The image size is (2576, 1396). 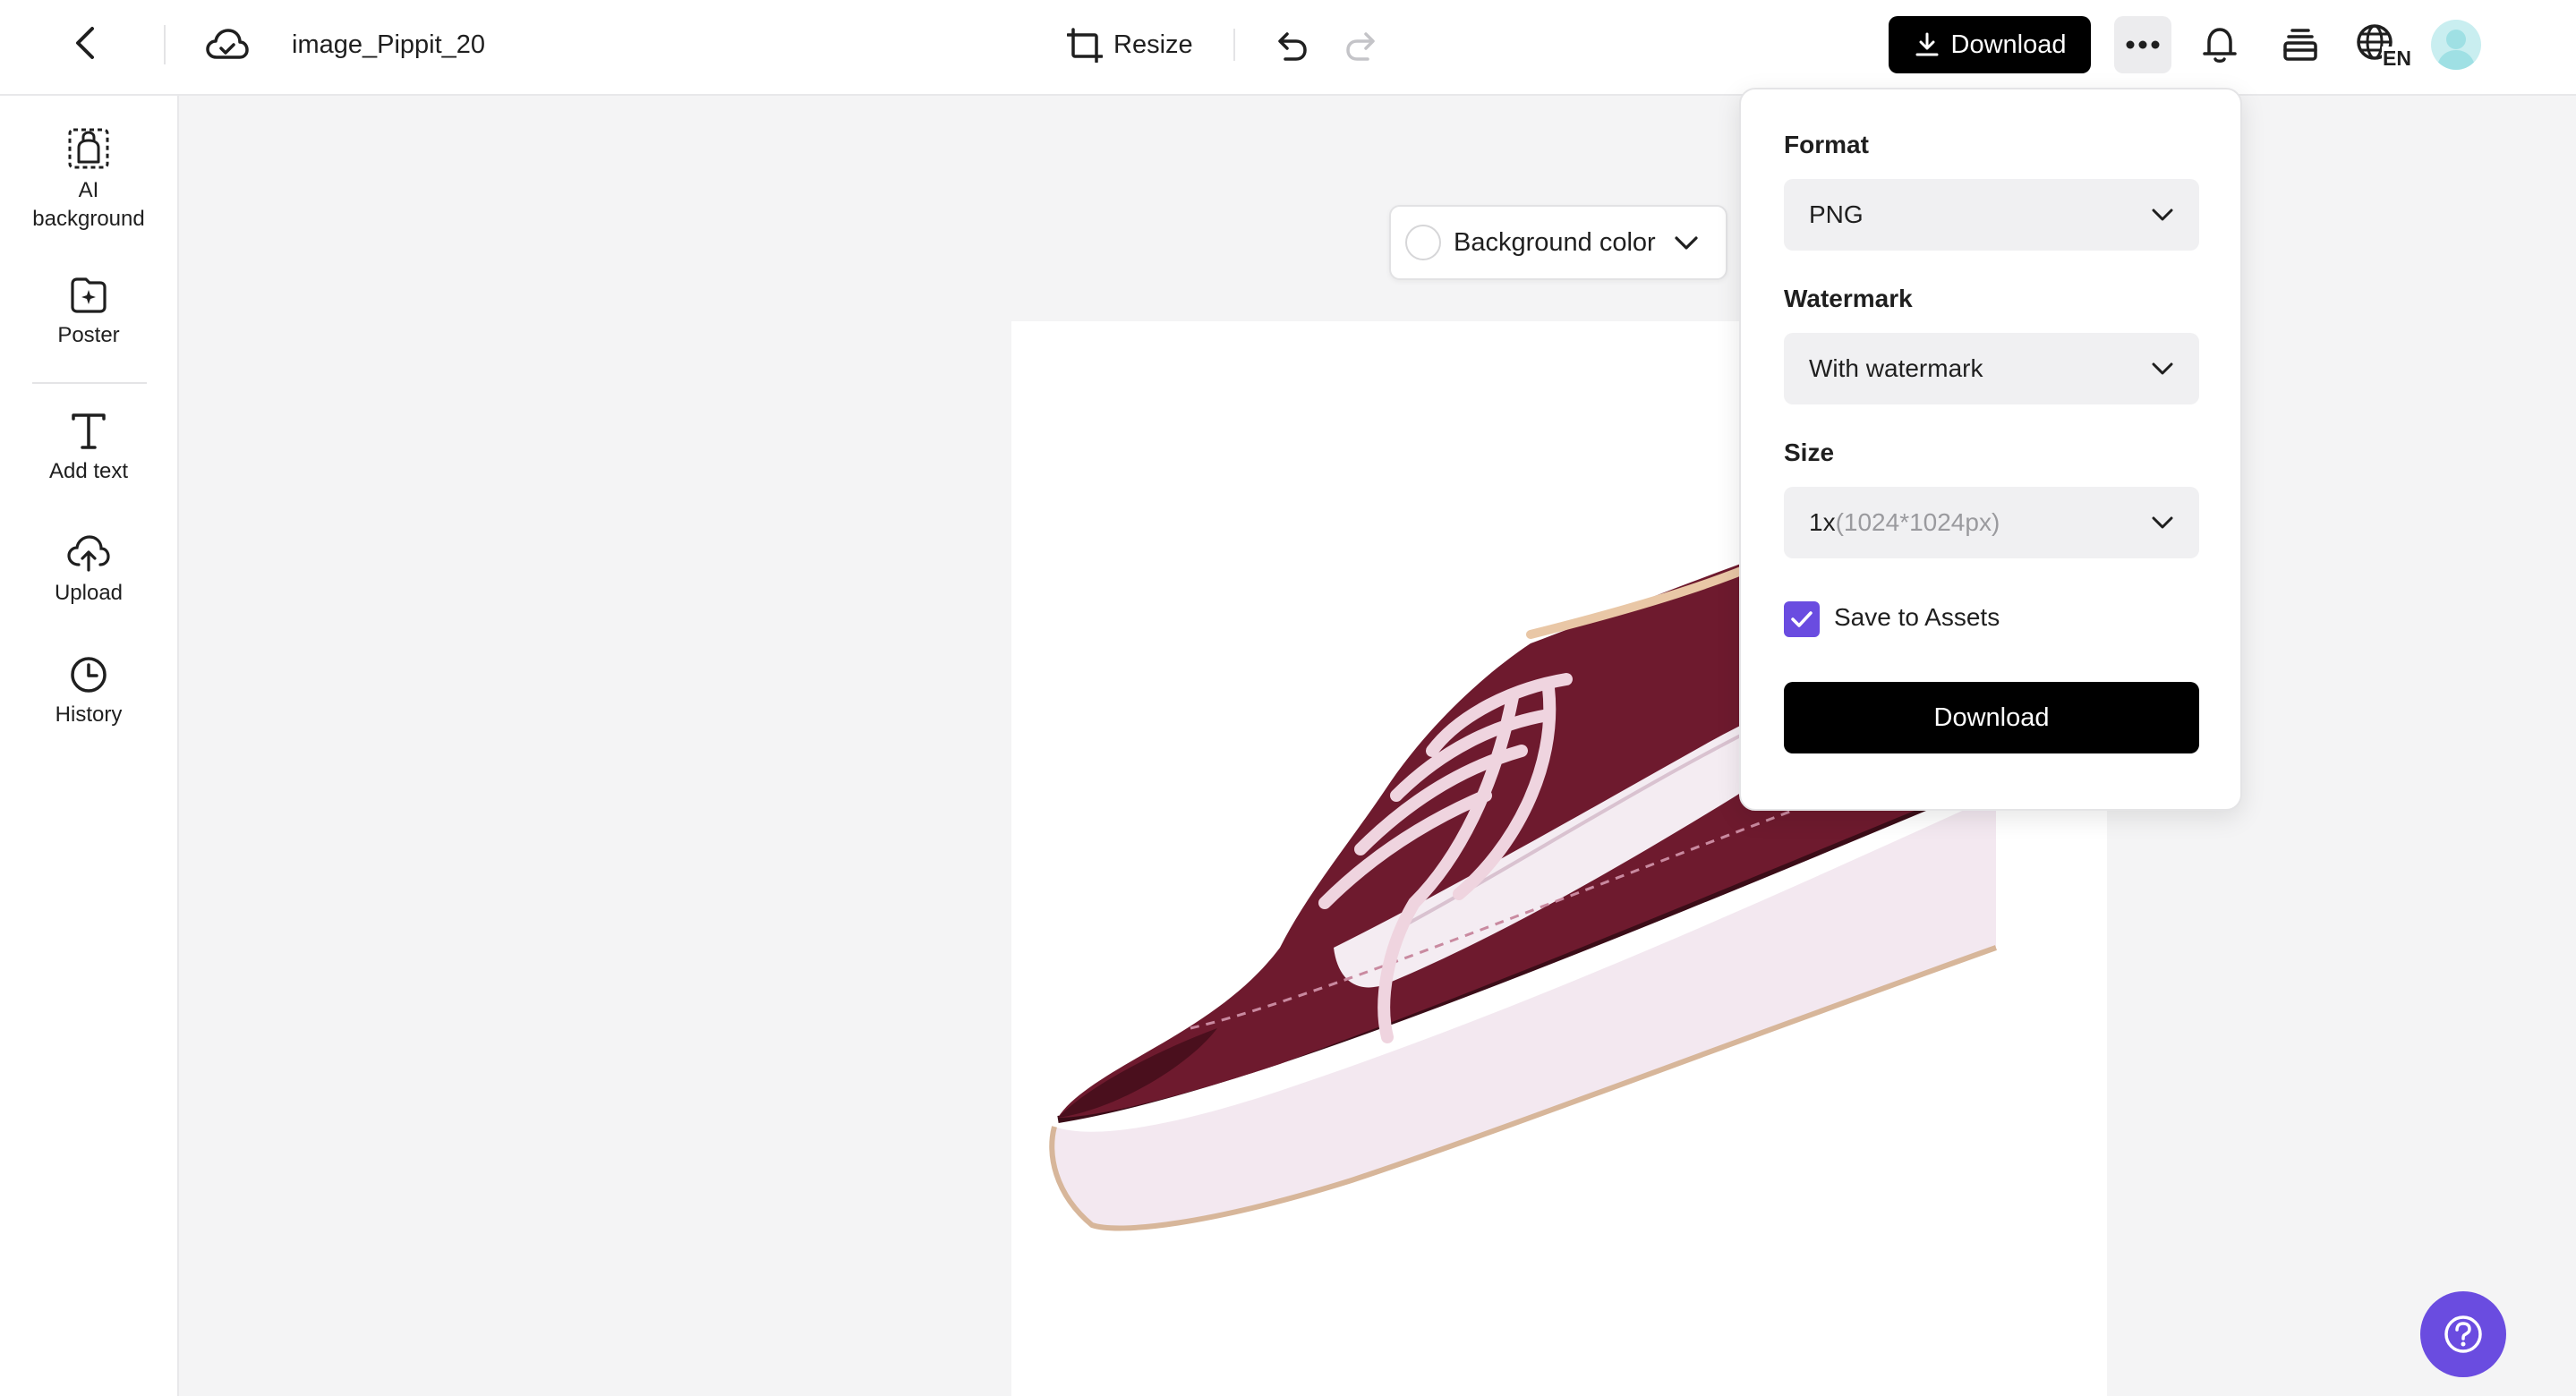 What do you see at coordinates (89, 383) in the screenshot?
I see `sidebar-divider` at bounding box center [89, 383].